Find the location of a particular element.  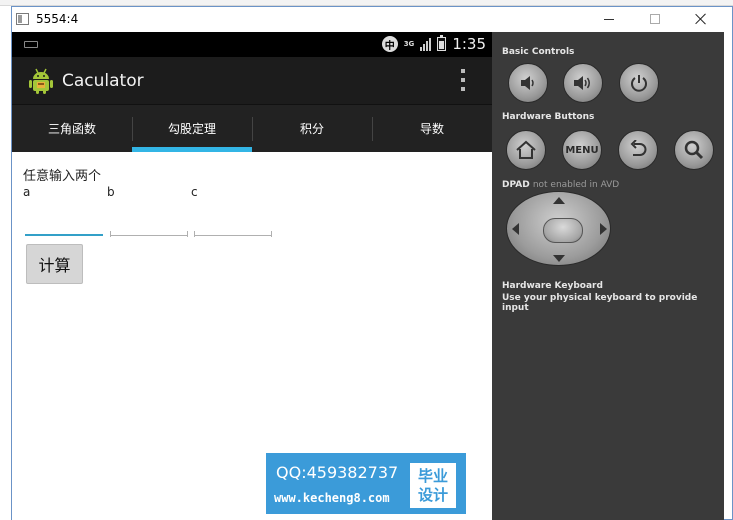

volume-down-icon is located at coordinates (527, 83).